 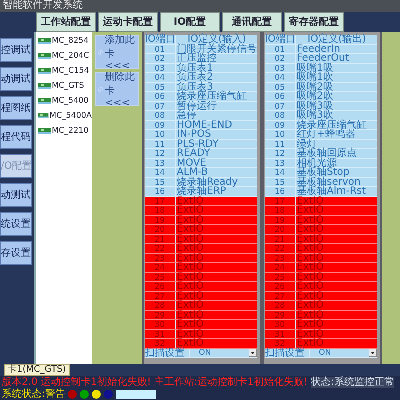 I want to click on column-header: IO定义(输出), so click(x=338, y=39).